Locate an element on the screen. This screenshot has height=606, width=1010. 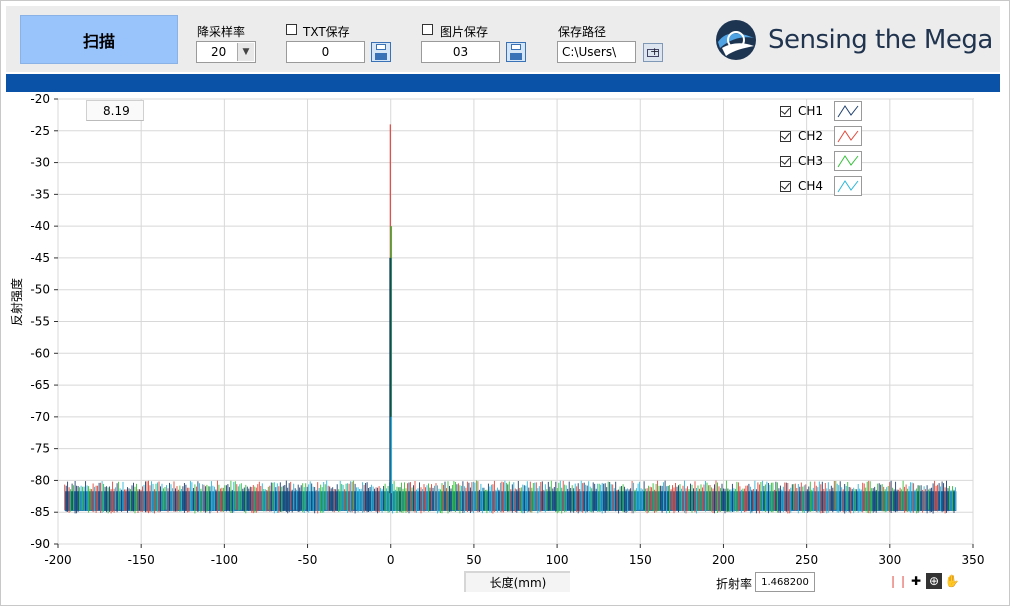
x-tick-label: 350 is located at coordinates (973, 560).